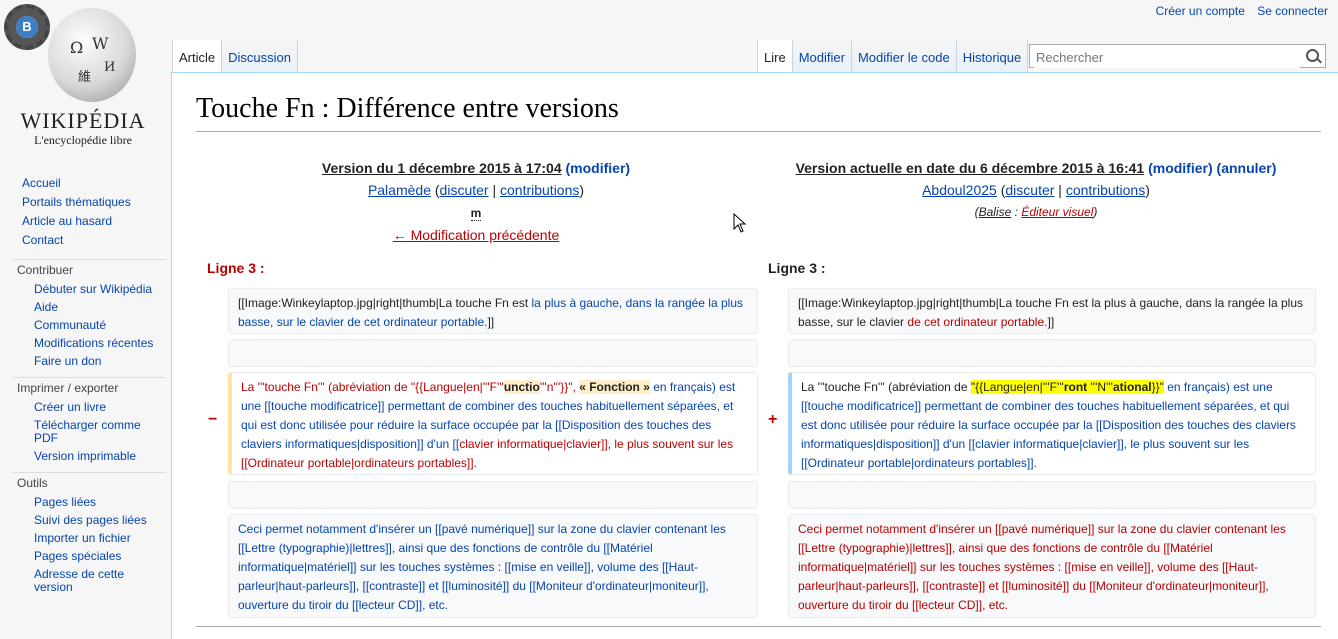 The height and width of the screenshot is (639, 1338). What do you see at coordinates (822, 56) in the screenshot?
I see `tab-modifier: Modifier` at bounding box center [822, 56].